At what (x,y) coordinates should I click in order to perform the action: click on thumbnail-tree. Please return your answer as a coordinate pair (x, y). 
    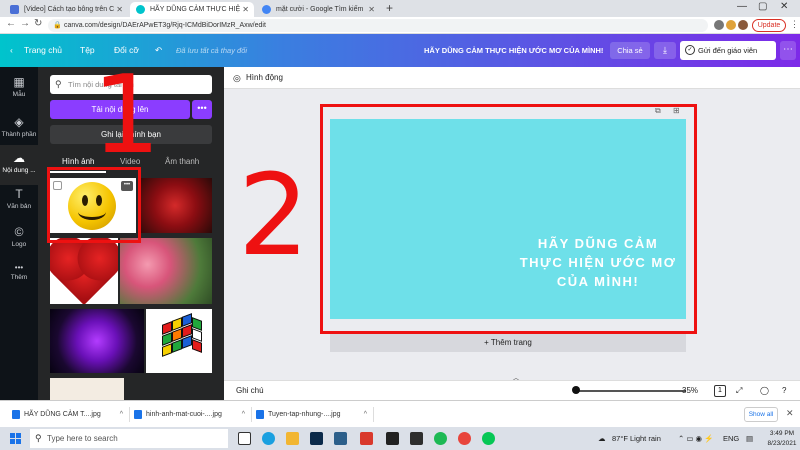
    Looking at the image, I should click on (87, 389).